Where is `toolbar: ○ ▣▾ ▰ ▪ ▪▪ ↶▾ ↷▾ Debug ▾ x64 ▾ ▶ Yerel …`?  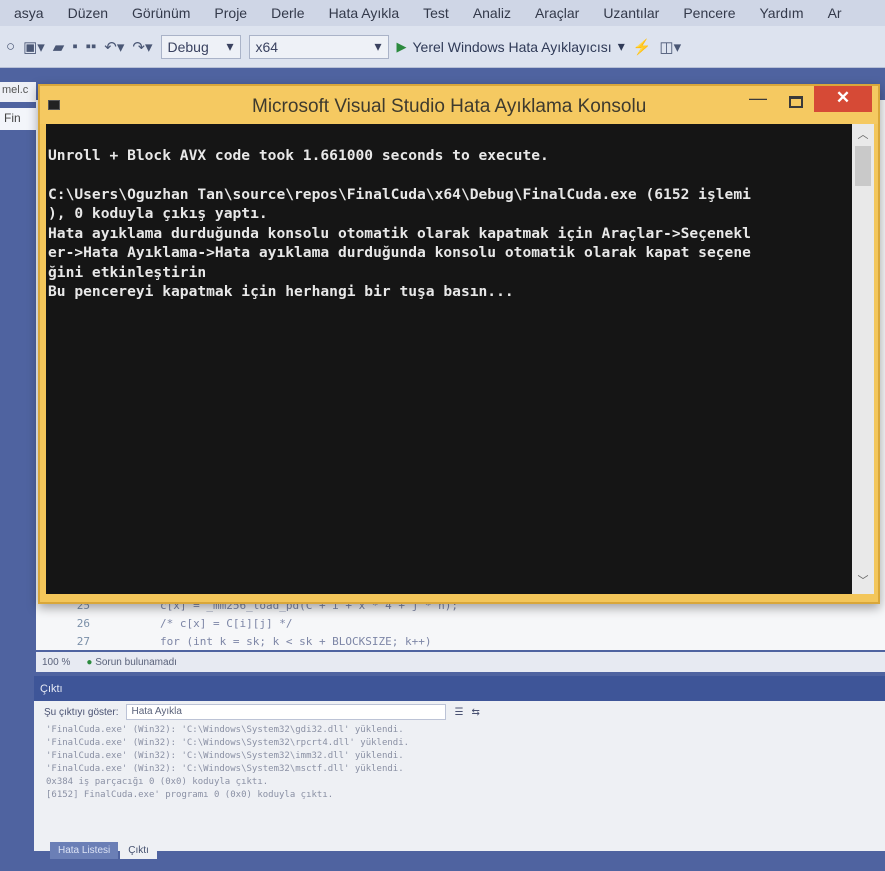
toolbar: ○ ▣▾ ▰ ▪ ▪▪ ↶▾ ↷▾ Debug ▾ x64 ▾ ▶ Yerel … is located at coordinates (442, 47).